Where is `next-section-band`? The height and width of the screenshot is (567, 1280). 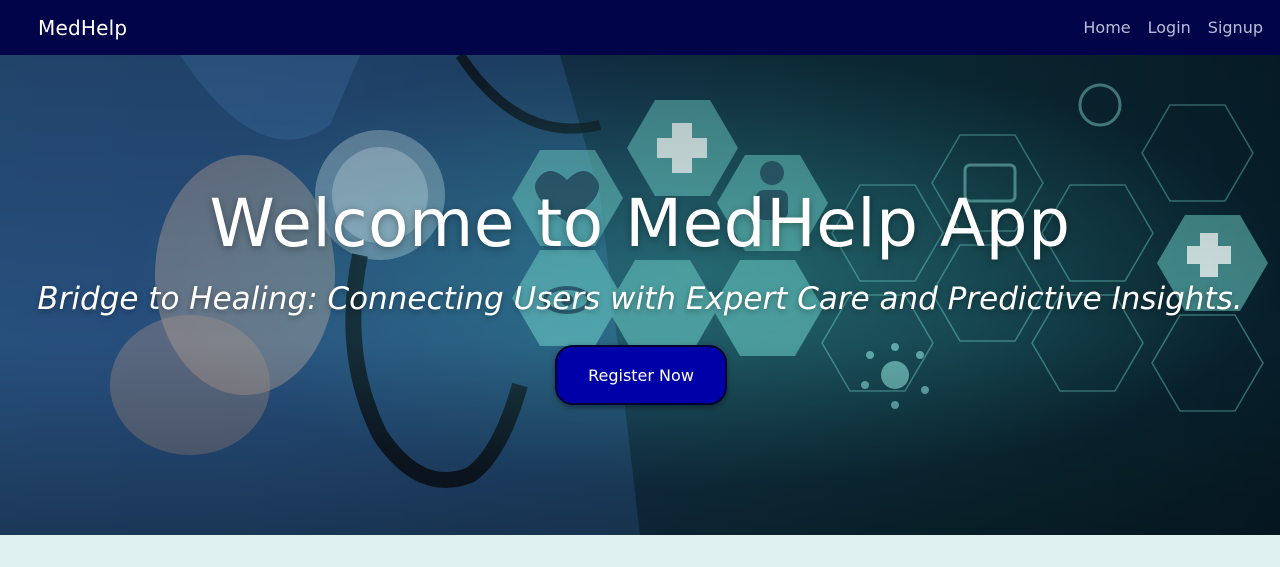 next-section-band is located at coordinates (640, 551).